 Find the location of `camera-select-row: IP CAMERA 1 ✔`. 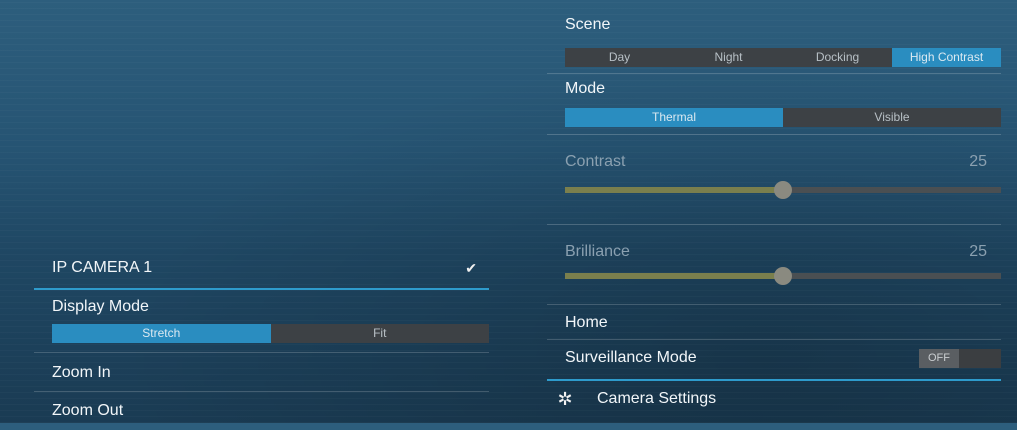

camera-select-row: IP CAMERA 1 ✔ is located at coordinates (261, 268).